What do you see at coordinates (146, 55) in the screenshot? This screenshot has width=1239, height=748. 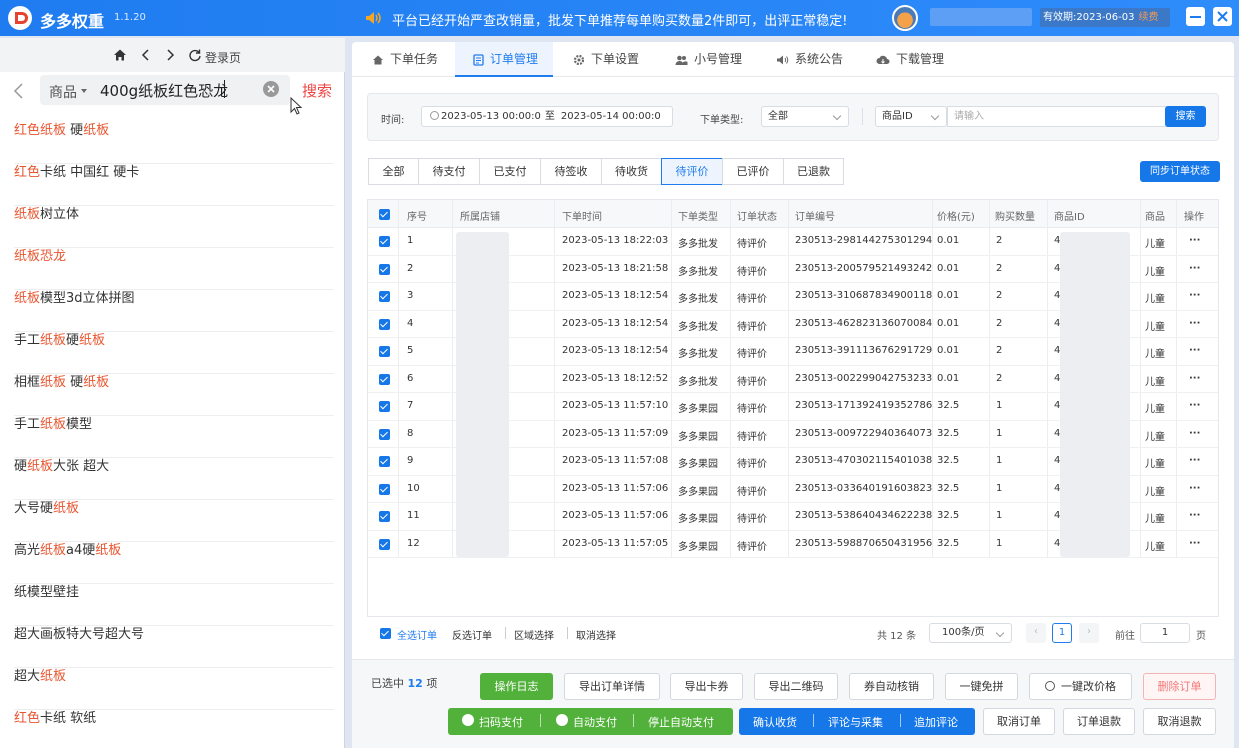 I see `back-icon` at bounding box center [146, 55].